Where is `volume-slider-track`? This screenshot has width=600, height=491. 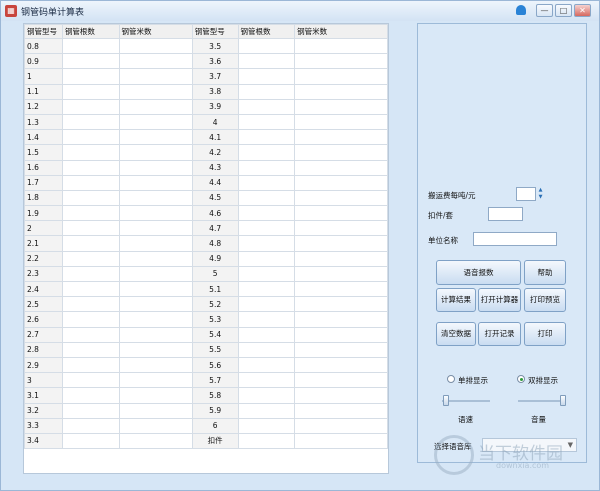 volume-slider-track is located at coordinates (542, 401).